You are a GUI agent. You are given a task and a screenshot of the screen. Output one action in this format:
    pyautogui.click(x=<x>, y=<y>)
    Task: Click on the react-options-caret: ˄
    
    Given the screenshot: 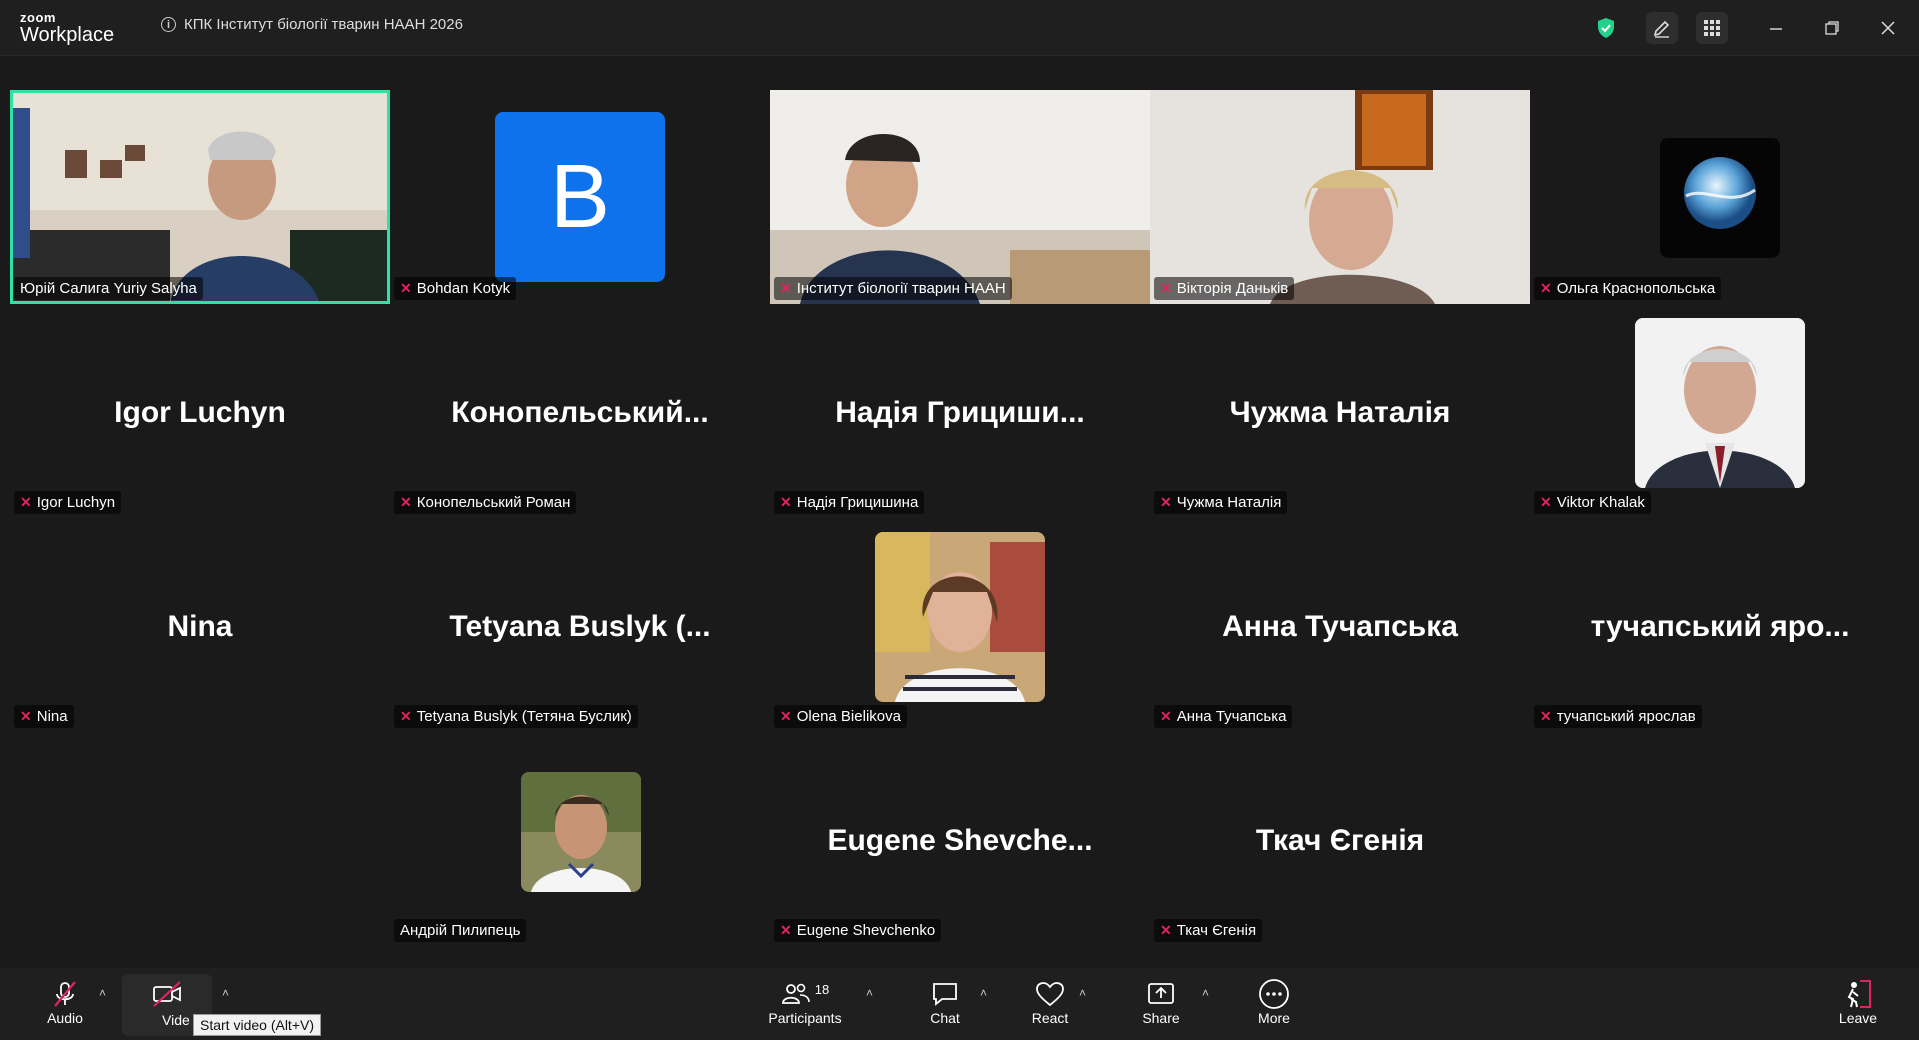 What is the action you would take?
    pyautogui.click(x=1082, y=993)
    